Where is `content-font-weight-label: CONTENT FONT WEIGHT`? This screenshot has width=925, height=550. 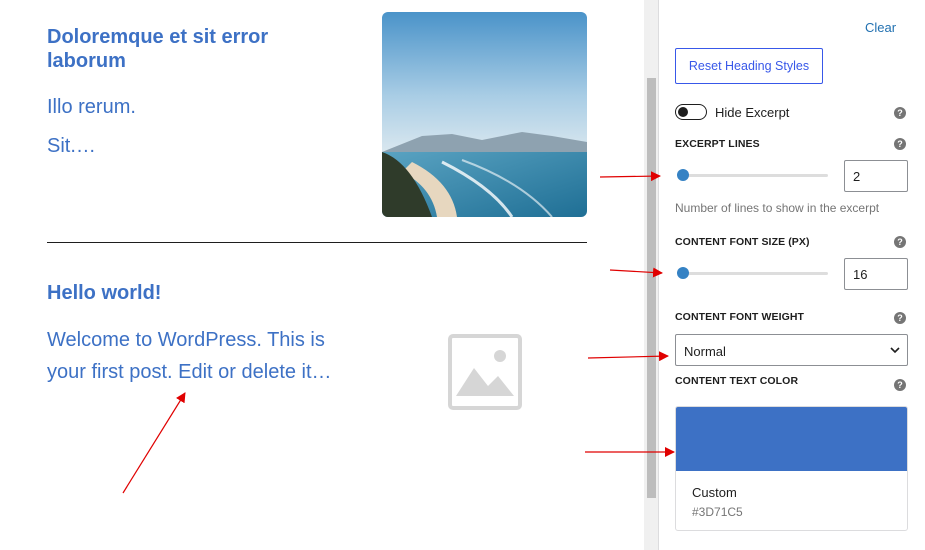 content-font-weight-label: CONTENT FONT WEIGHT is located at coordinates (740, 317).